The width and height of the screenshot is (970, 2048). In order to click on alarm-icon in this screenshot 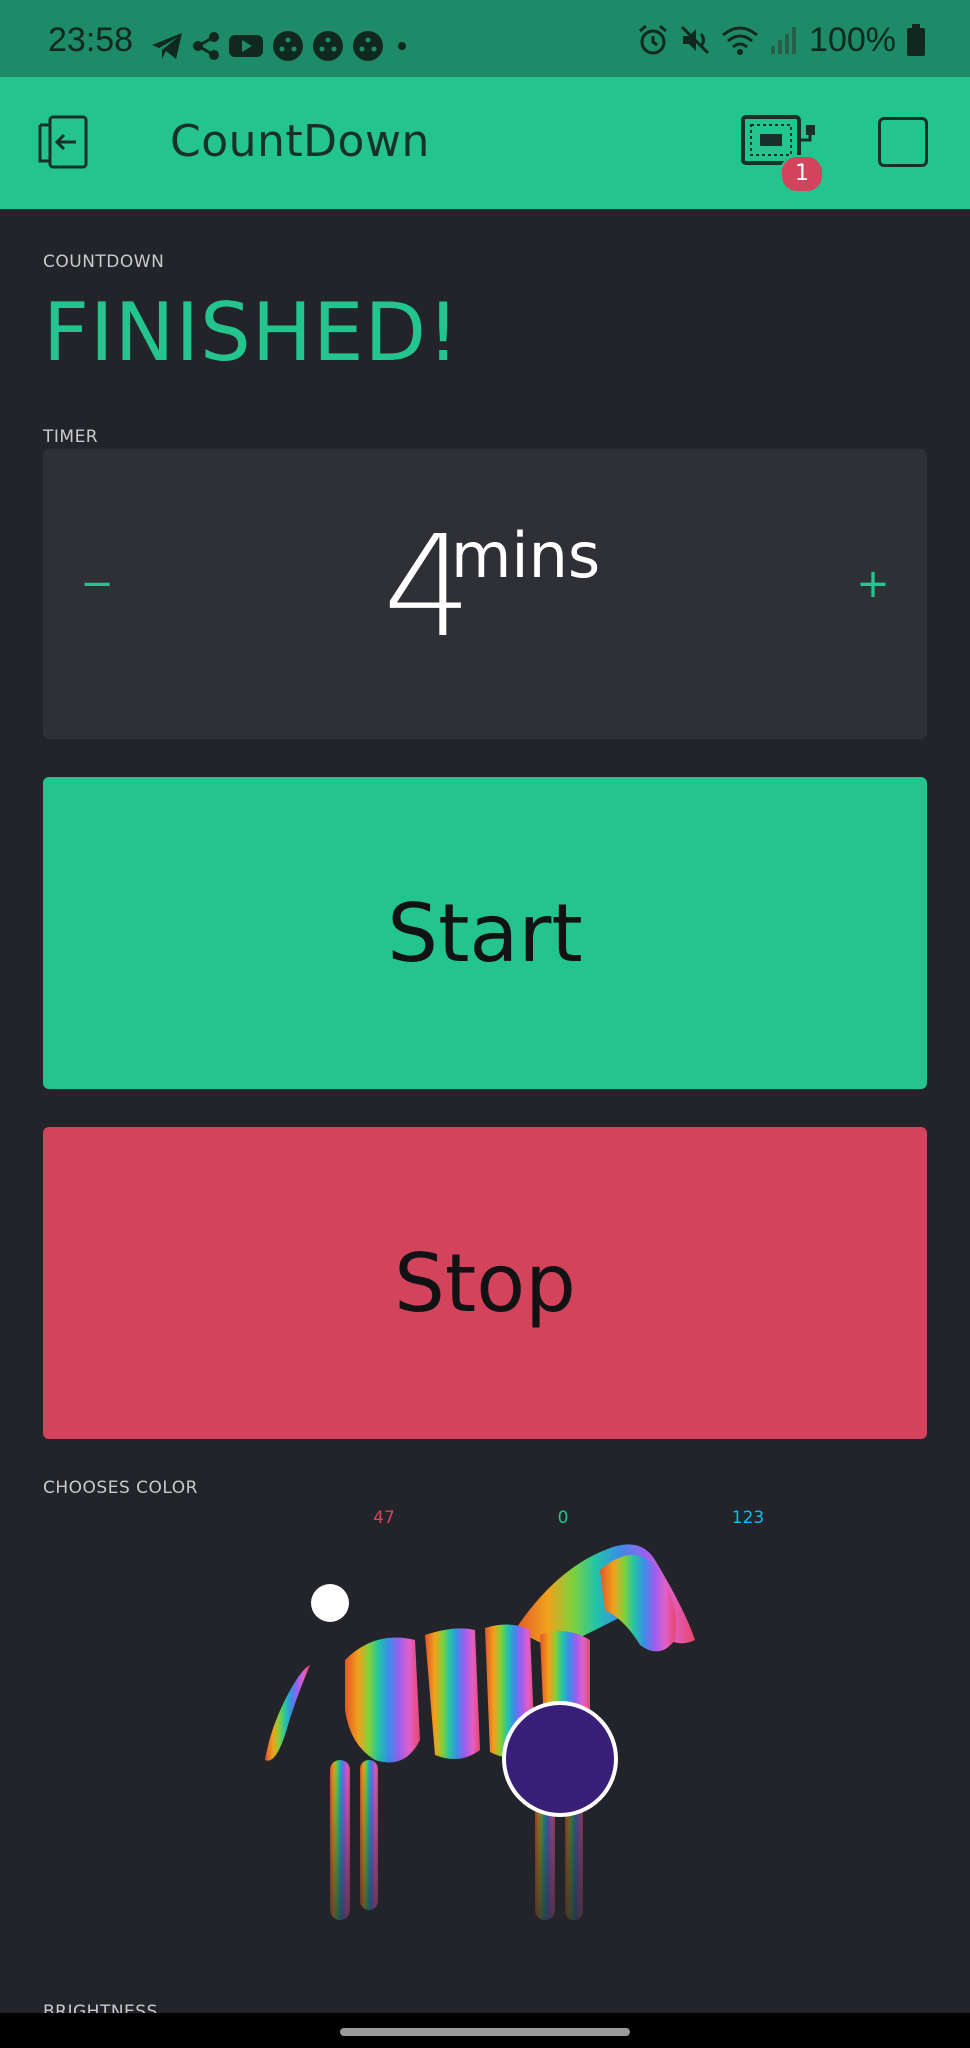, I will do `click(653, 39)`.